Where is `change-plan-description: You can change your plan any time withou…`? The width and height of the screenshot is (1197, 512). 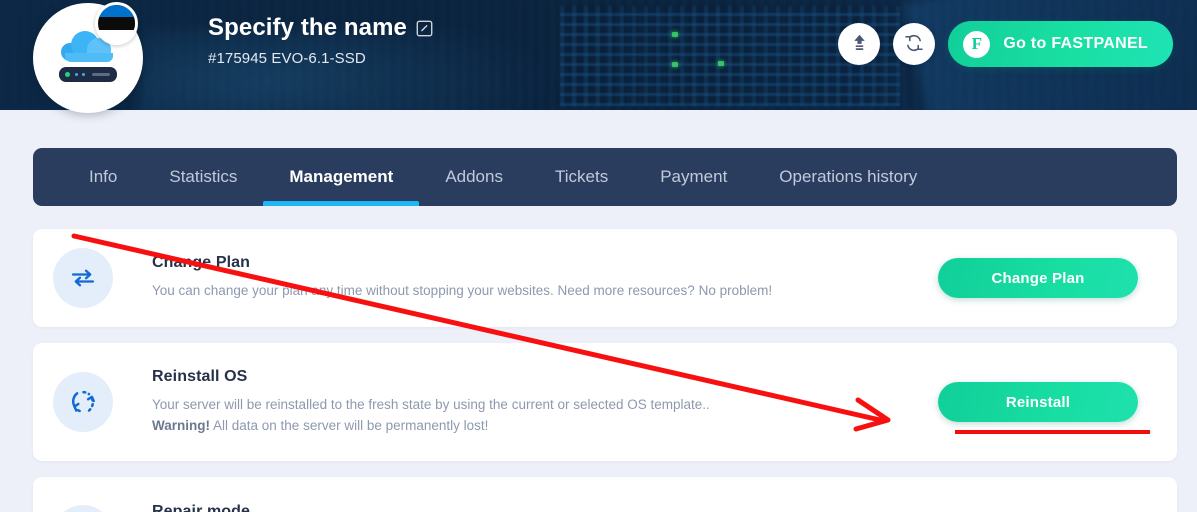
change-plan-description: You can change your plan any time withou… is located at coordinates (552, 291).